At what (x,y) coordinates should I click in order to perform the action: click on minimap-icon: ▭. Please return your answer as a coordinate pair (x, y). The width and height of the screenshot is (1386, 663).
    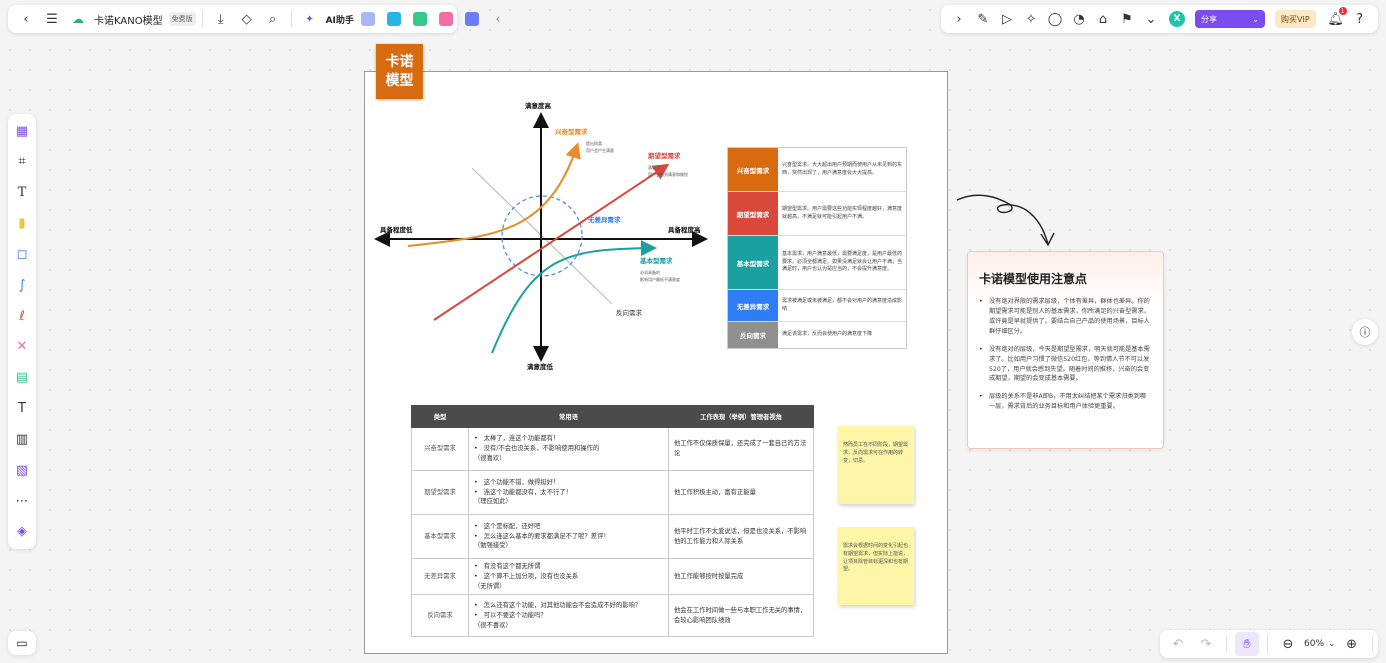
    Looking at the image, I should click on (22, 643).